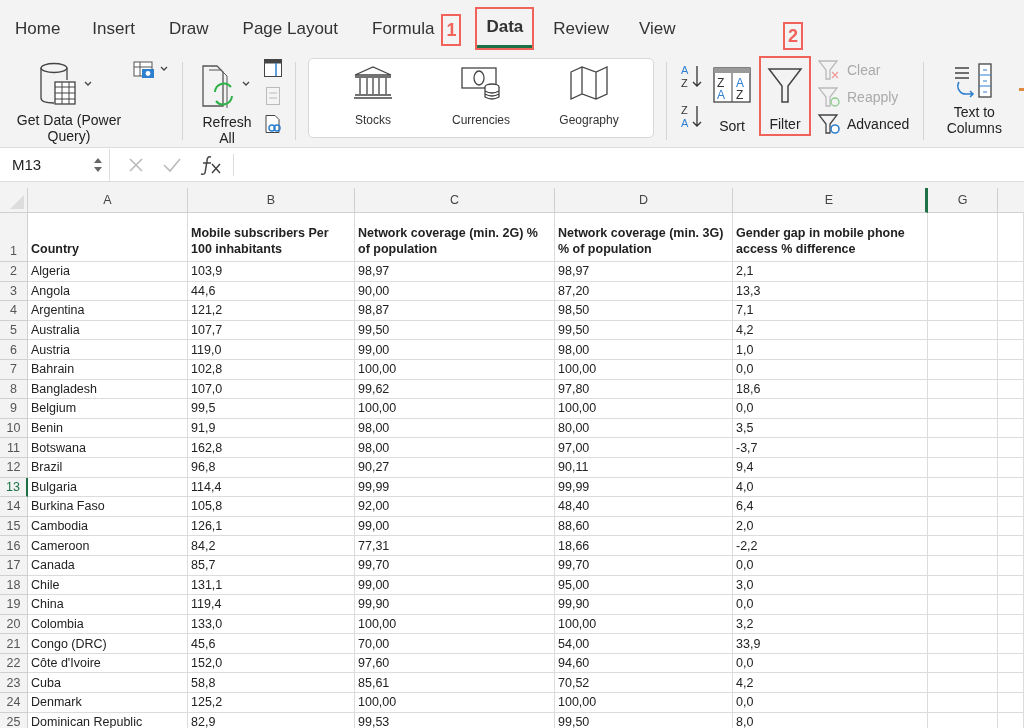  Describe the element at coordinates (830, 565) in the screenshot. I see `table-cell: 0,0` at that location.